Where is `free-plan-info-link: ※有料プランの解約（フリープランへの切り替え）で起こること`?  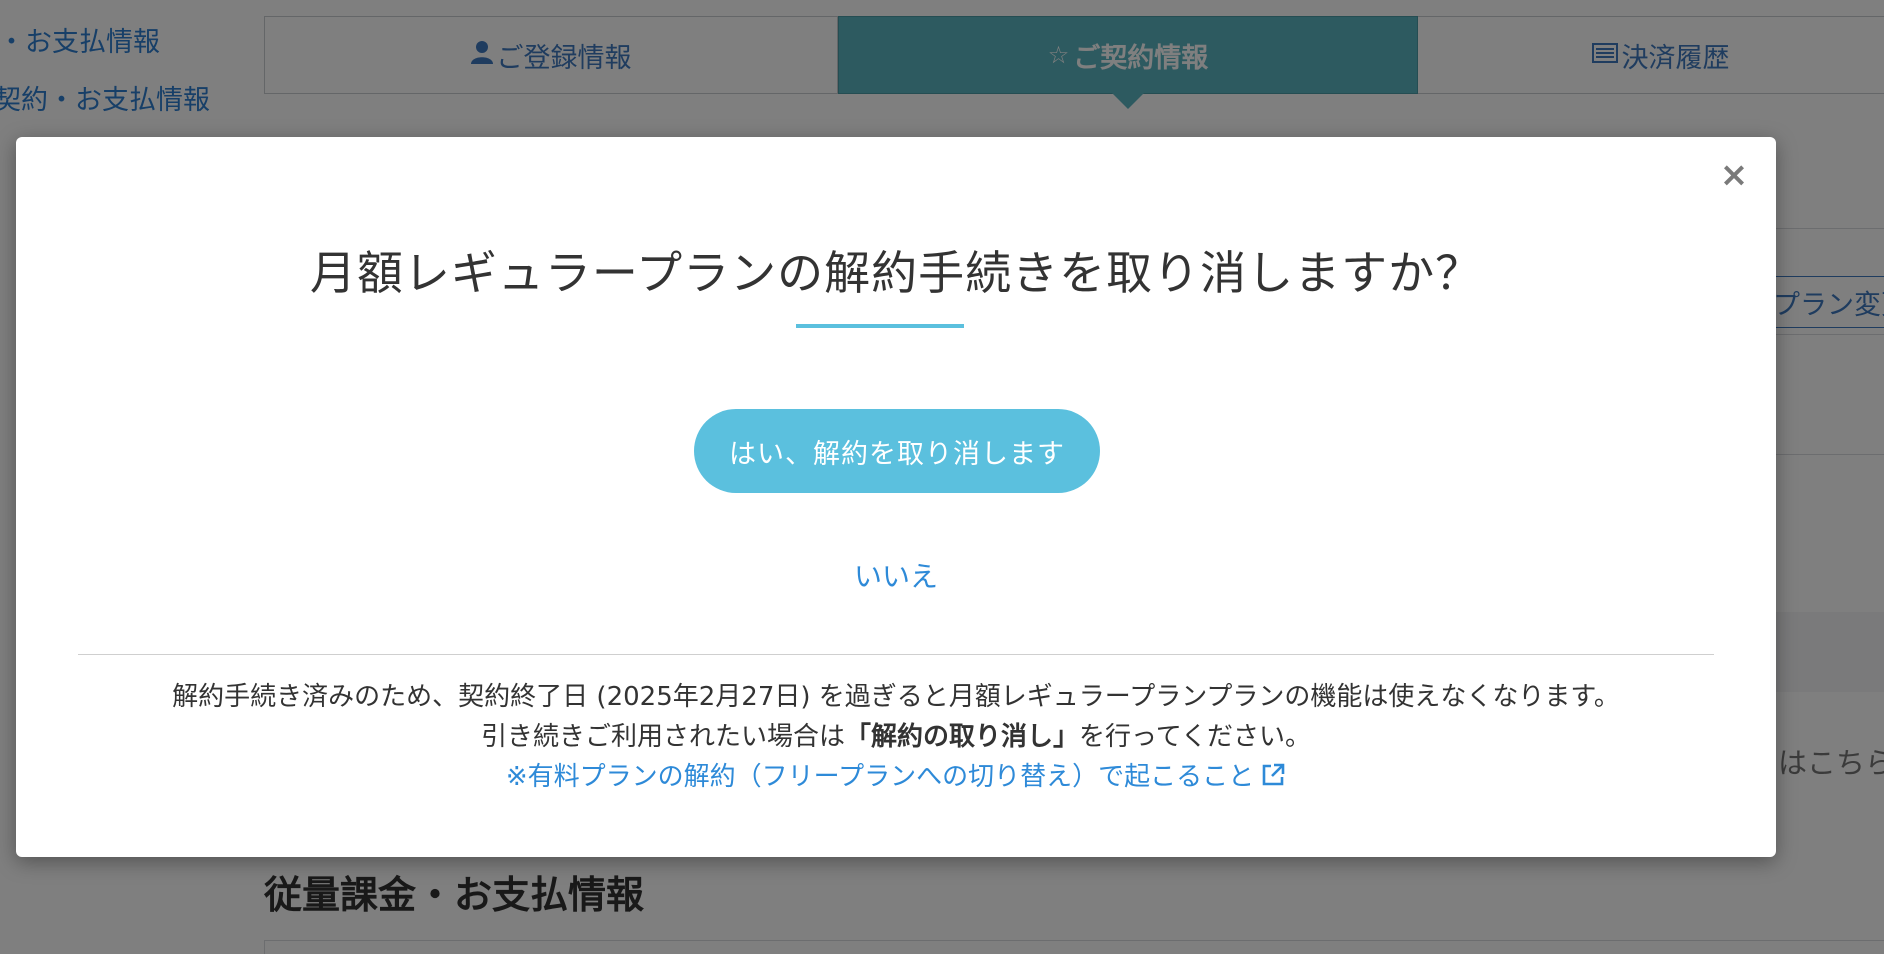
free-plan-info-link: ※有料プランの解約（フリープランへの切り替え）で起こること is located at coordinates (880, 777).